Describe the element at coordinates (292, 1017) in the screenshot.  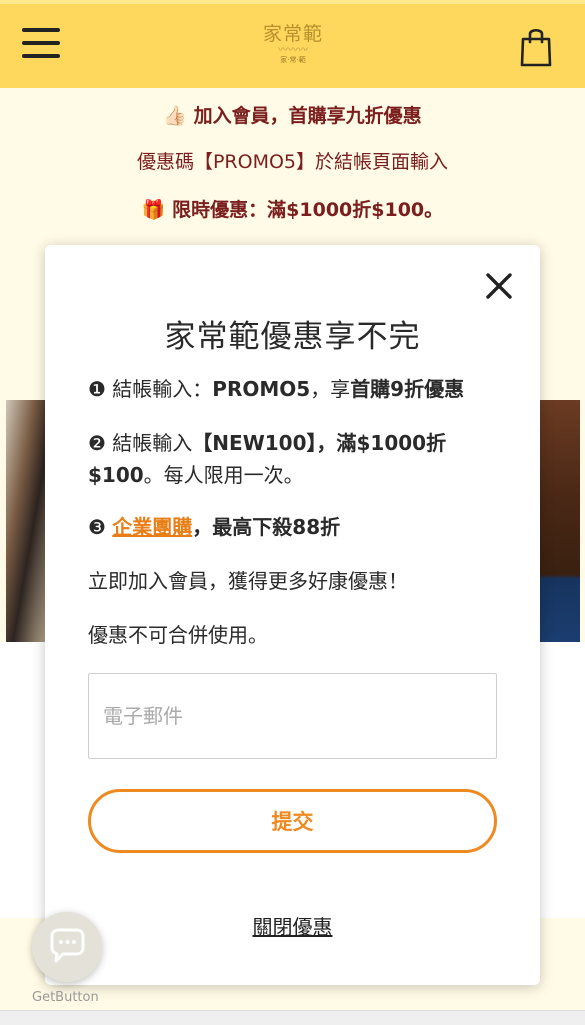
I see `bottom-bar` at that location.